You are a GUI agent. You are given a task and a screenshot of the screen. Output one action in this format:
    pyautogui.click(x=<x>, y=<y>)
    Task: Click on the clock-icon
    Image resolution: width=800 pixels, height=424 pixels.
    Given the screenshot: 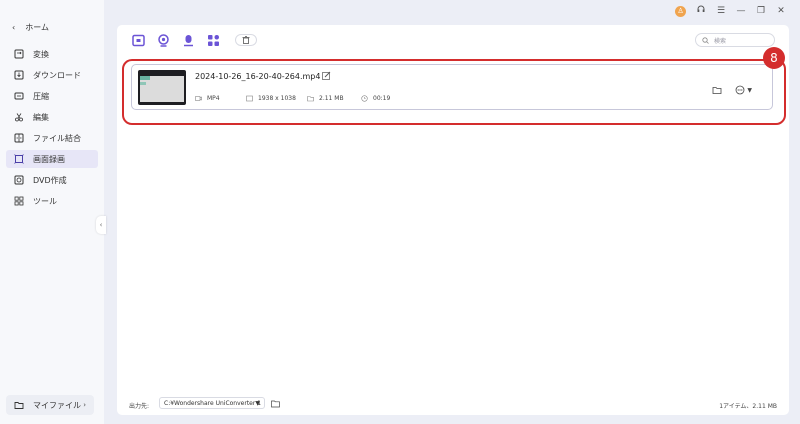 What is the action you would take?
    pyautogui.click(x=364, y=98)
    